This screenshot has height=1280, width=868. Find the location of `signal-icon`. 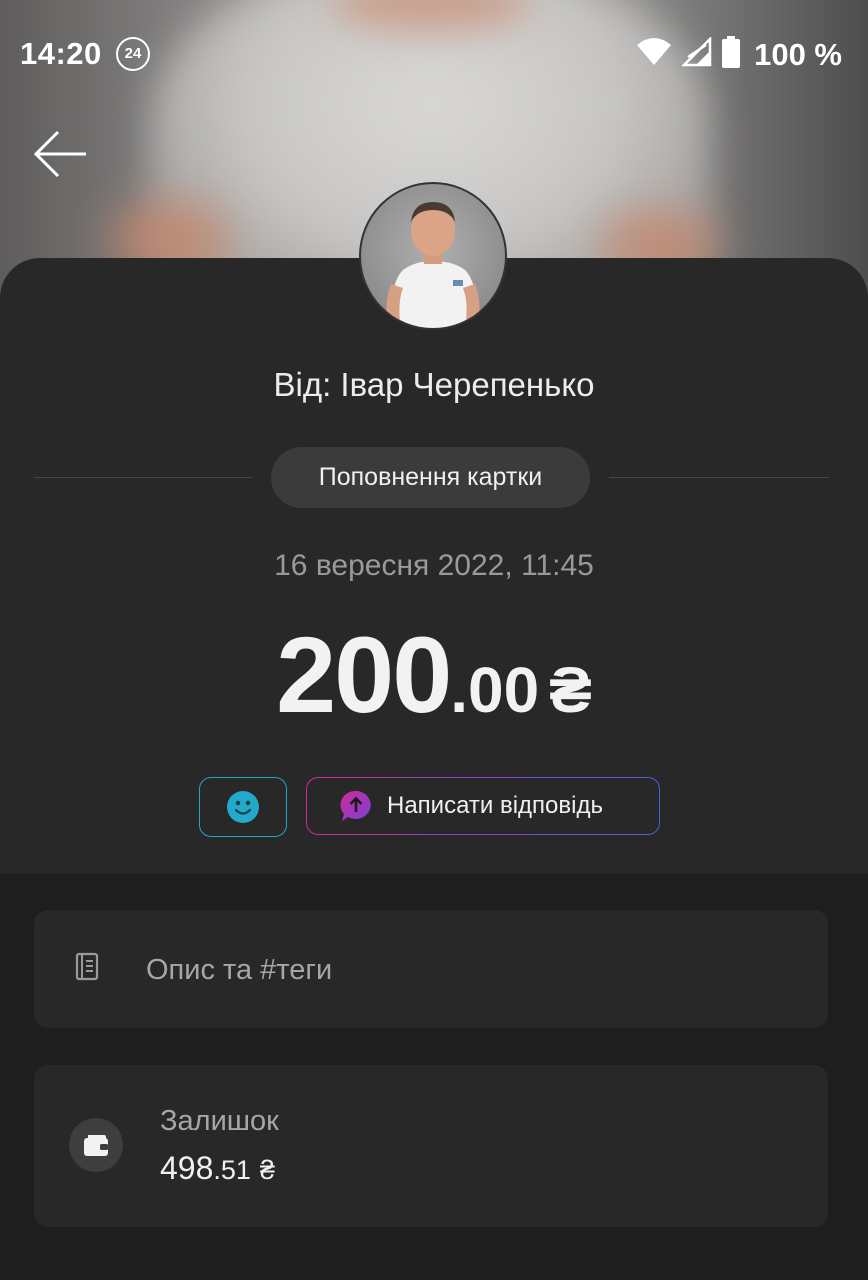

signal-icon is located at coordinates (696, 53).